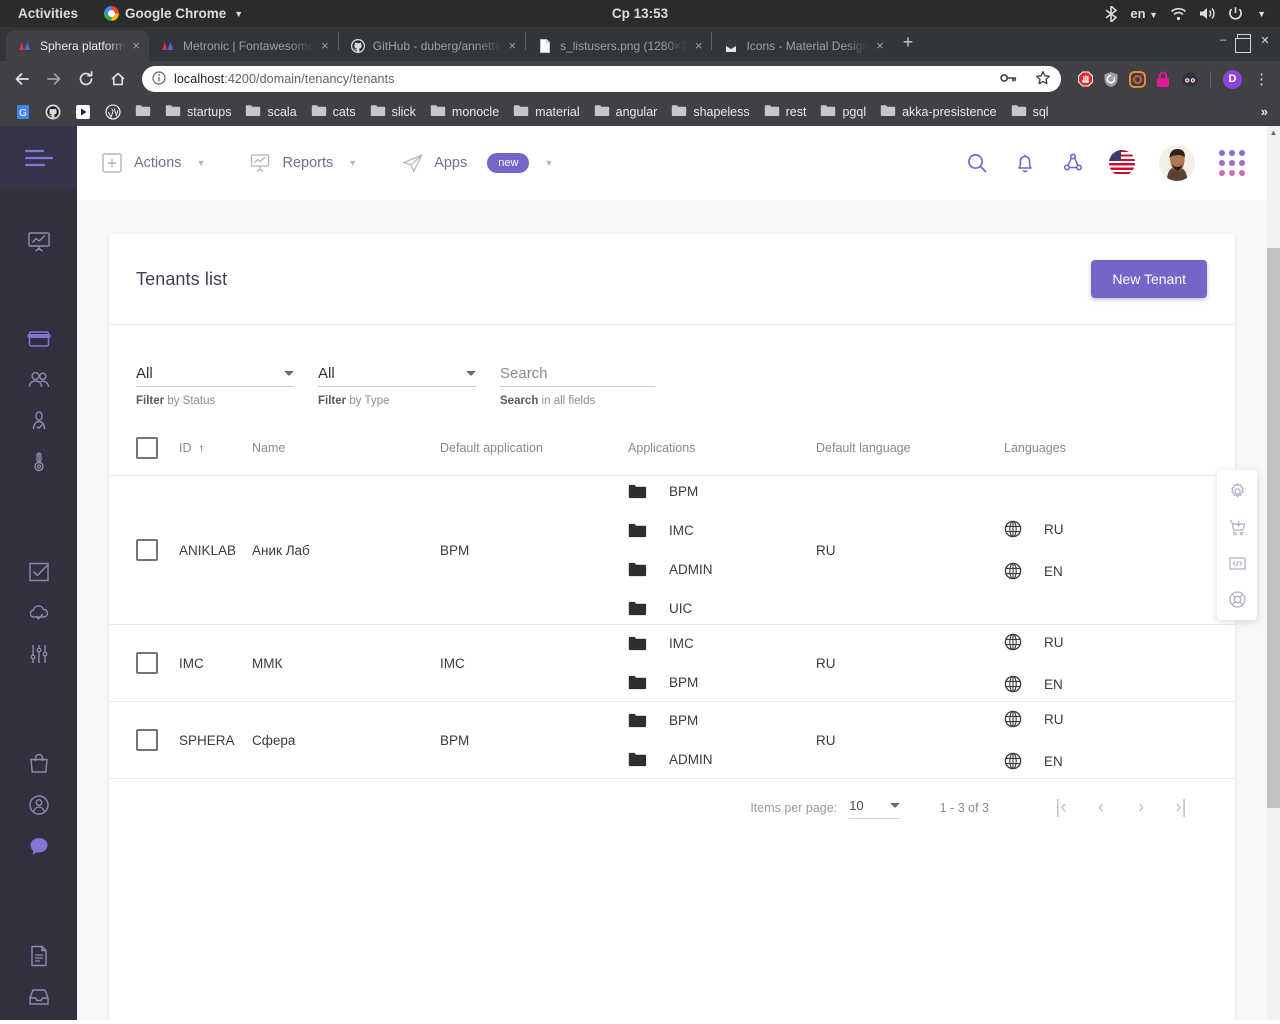  Describe the element at coordinates (802, 45) in the screenshot. I see `browser-tab: Icons - Material Design ×` at that location.